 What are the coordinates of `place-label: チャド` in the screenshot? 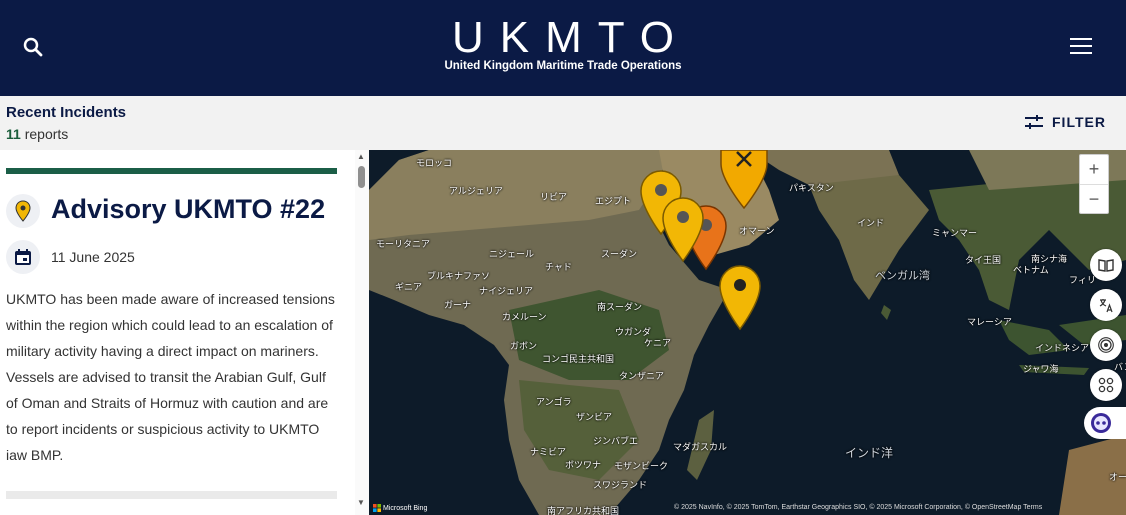 It's located at (558, 268).